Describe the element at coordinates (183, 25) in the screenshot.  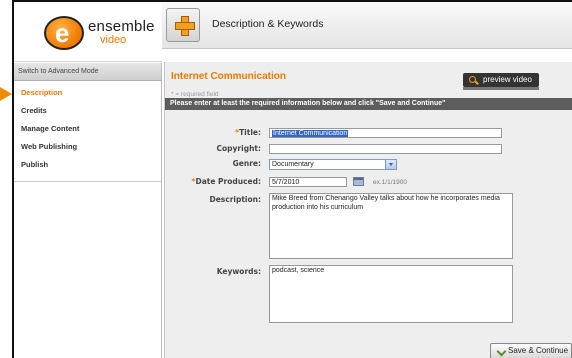
I see `add-content-icon` at that location.